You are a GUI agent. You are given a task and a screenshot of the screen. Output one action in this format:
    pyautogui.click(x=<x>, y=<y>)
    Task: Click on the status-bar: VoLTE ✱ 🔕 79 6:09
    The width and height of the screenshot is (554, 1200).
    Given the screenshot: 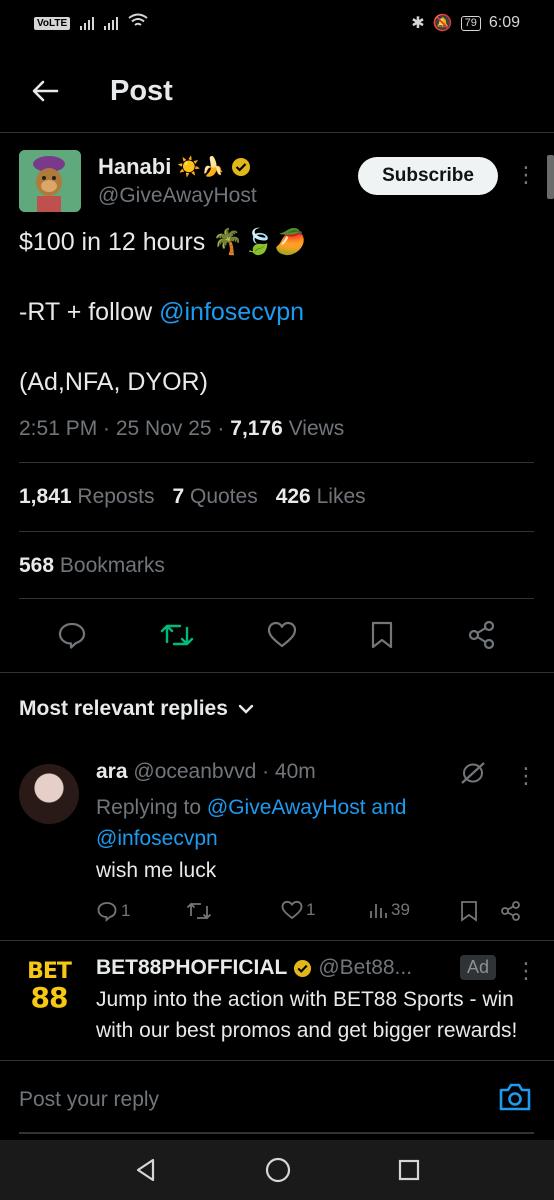 What is the action you would take?
    pyautogui.click(x=277, y=23)
    